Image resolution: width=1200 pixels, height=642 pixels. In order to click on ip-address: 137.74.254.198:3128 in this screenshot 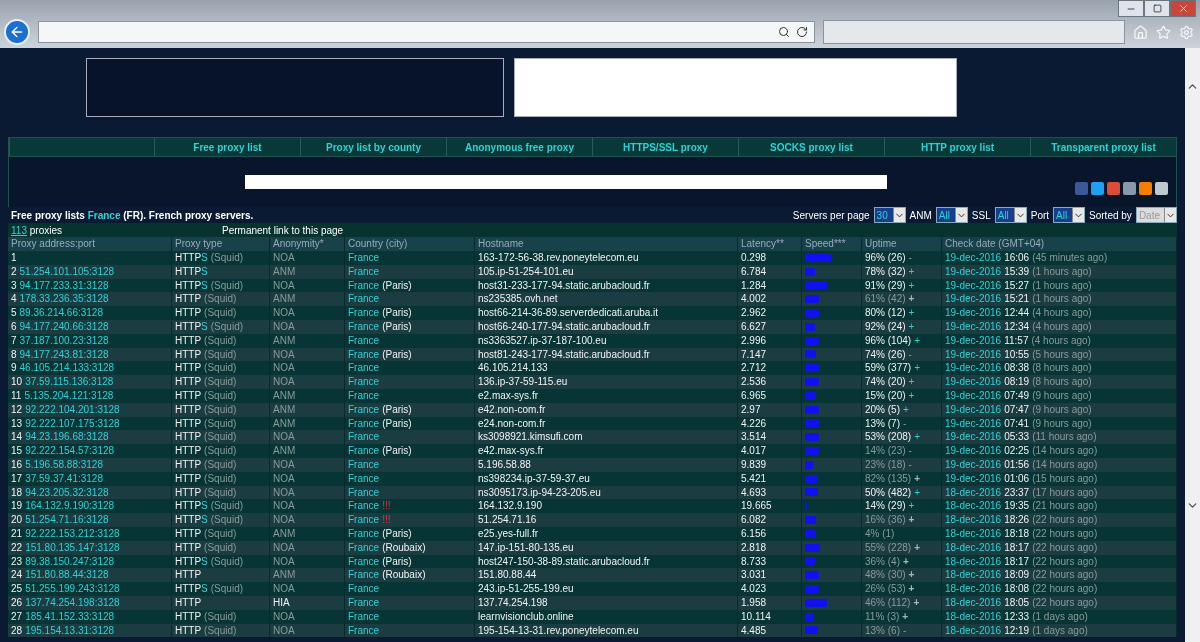, I will do `click(72, 602)`.